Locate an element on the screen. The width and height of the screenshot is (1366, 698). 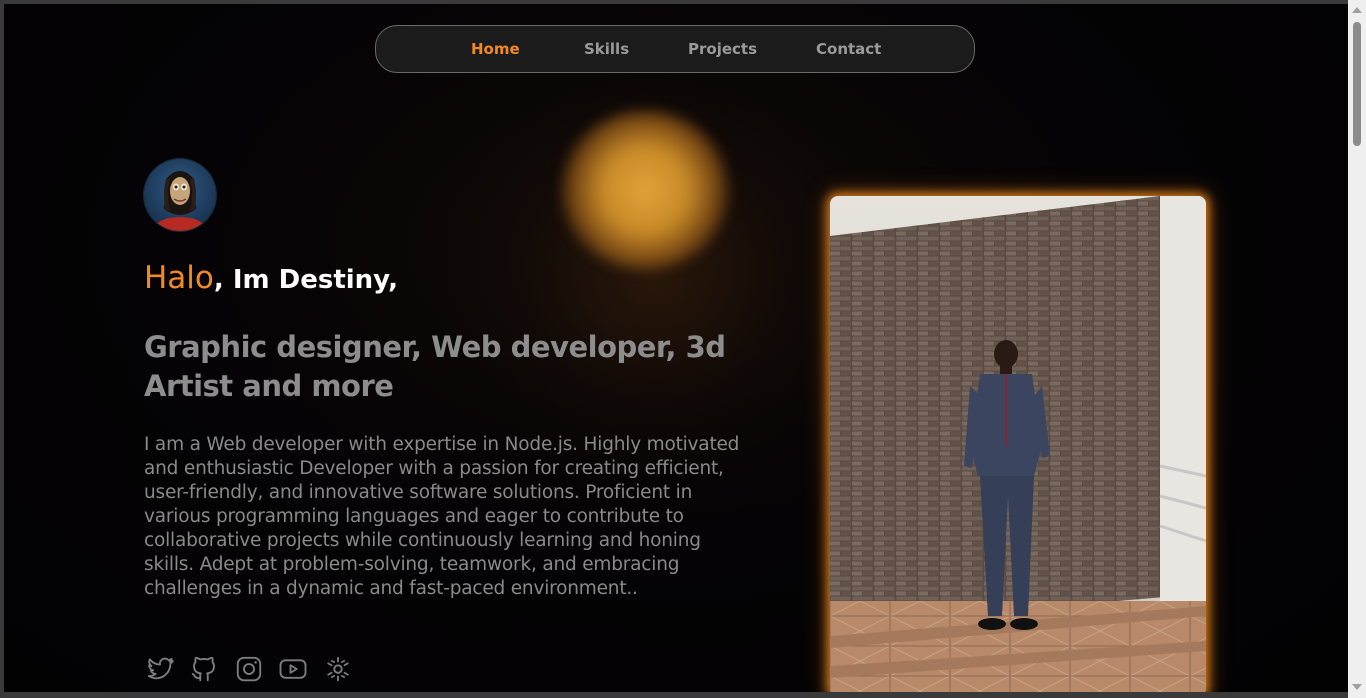
scrollbar-thumb is located at coordinates (1357, 84).